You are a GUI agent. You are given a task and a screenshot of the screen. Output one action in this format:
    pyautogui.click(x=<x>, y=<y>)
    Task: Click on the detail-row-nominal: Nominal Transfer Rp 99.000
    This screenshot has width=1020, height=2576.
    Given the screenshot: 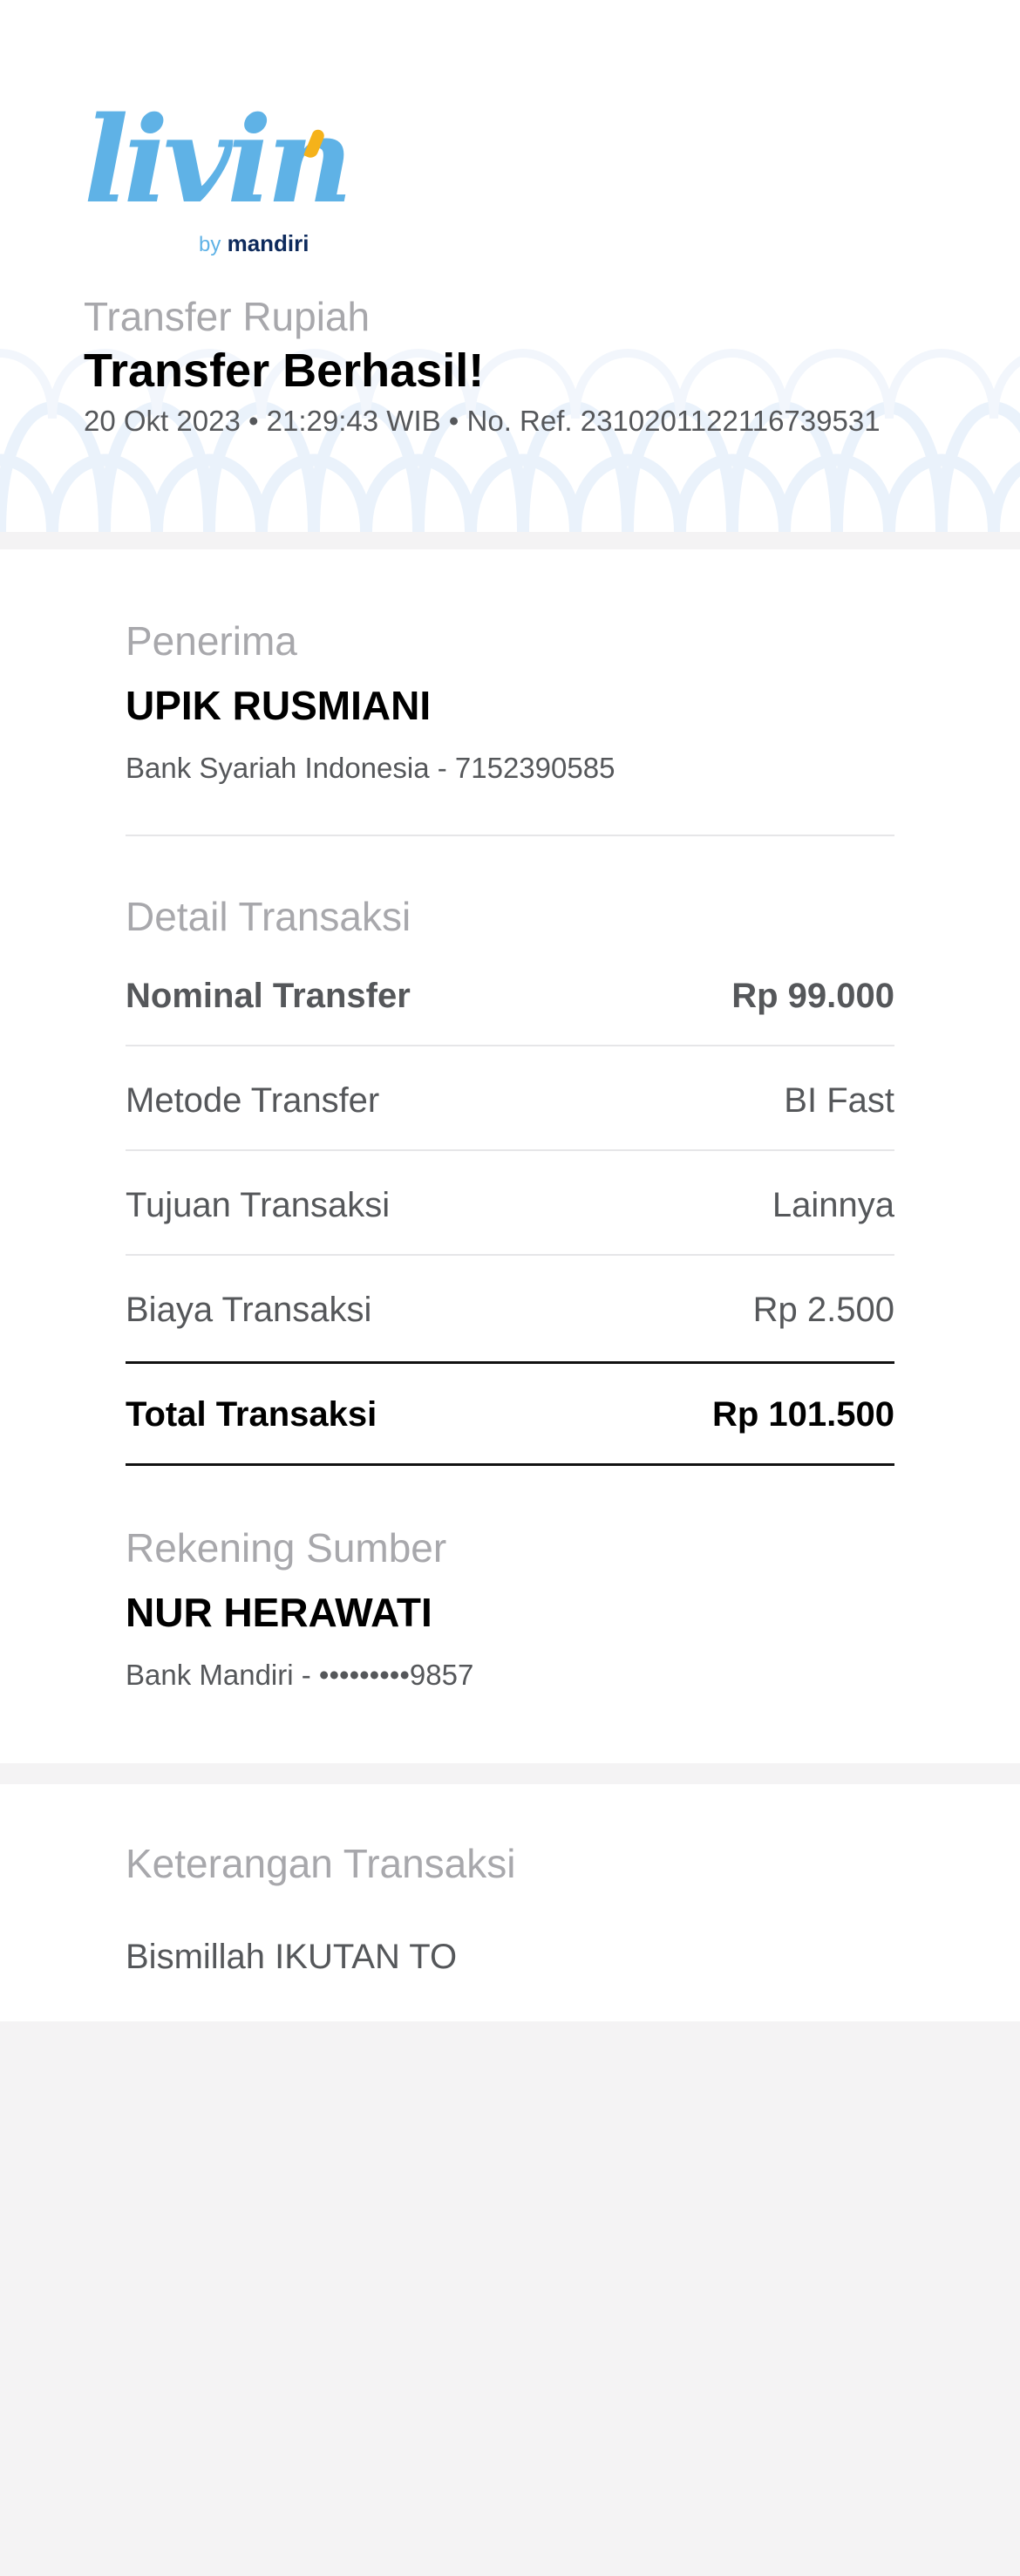 What is the action you would take?
    pyautogui.click(x=510, y=996)
    